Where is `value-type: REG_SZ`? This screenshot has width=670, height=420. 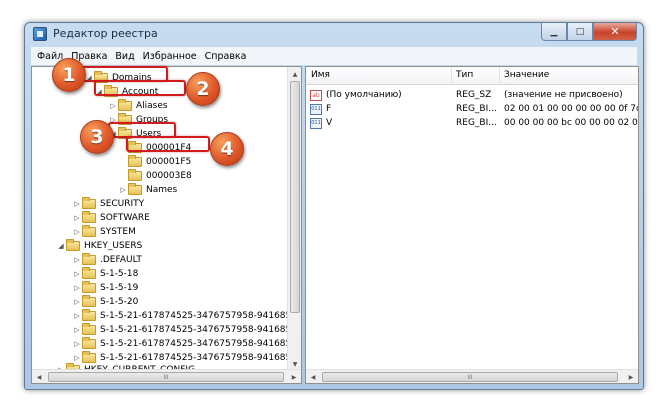 value-type: REG_SZ is located at coordinates (474, 95).